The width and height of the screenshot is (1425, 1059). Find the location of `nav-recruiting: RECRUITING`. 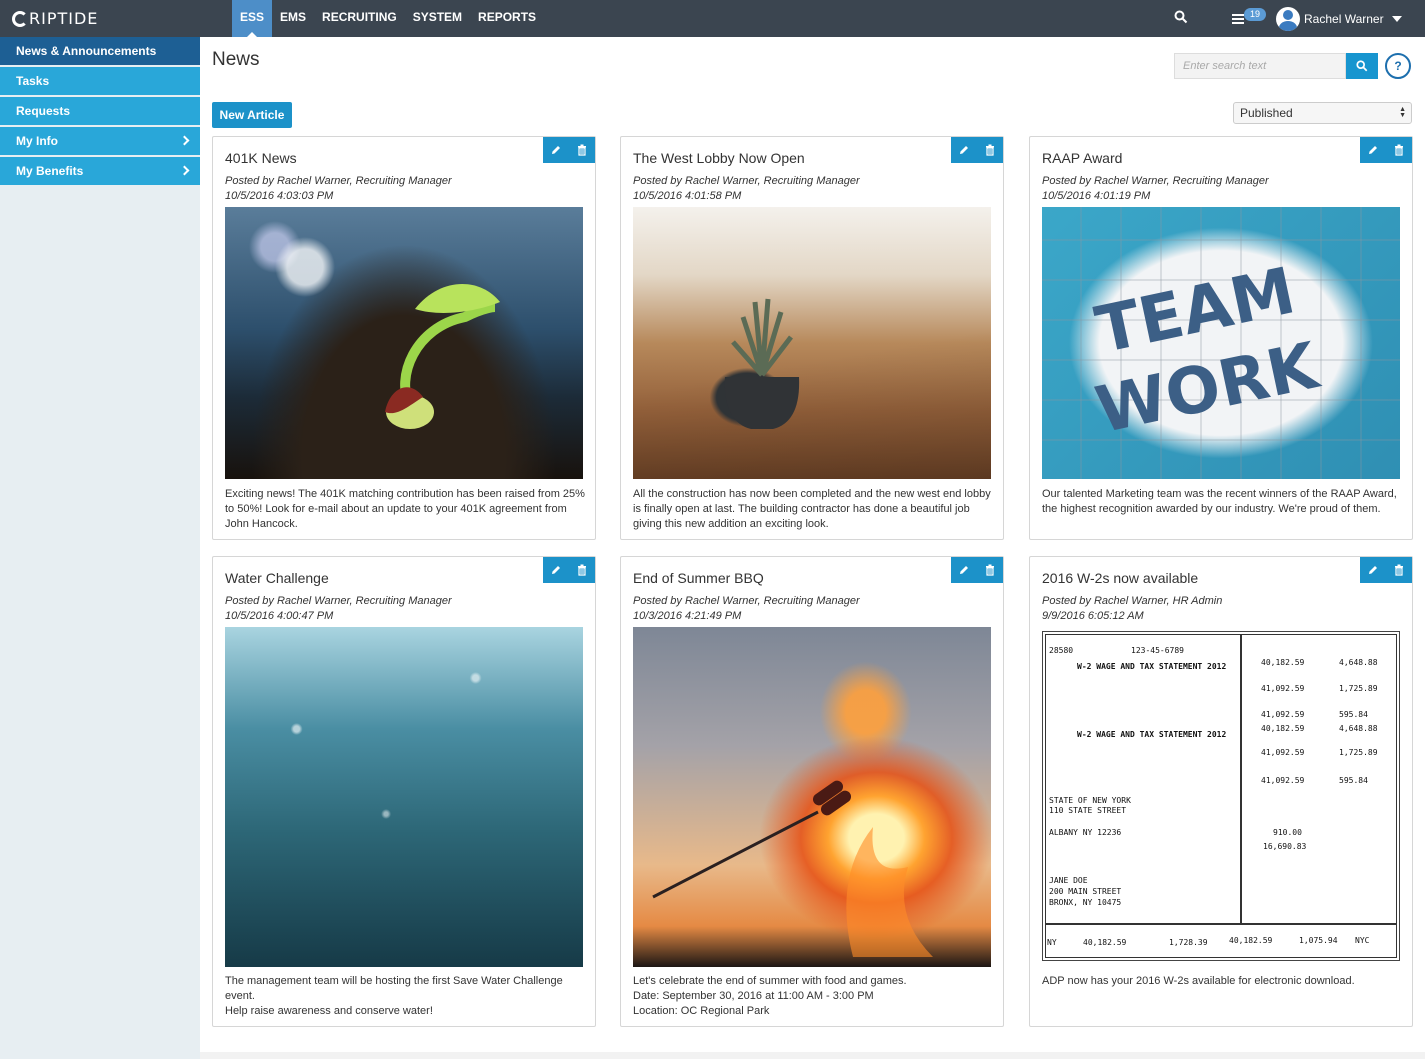

nav-recruiting: RECRUITING is located at coordinates (359, 18).